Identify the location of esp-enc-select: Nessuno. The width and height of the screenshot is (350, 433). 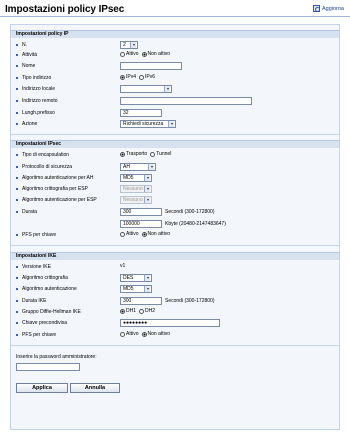
(136, 189).